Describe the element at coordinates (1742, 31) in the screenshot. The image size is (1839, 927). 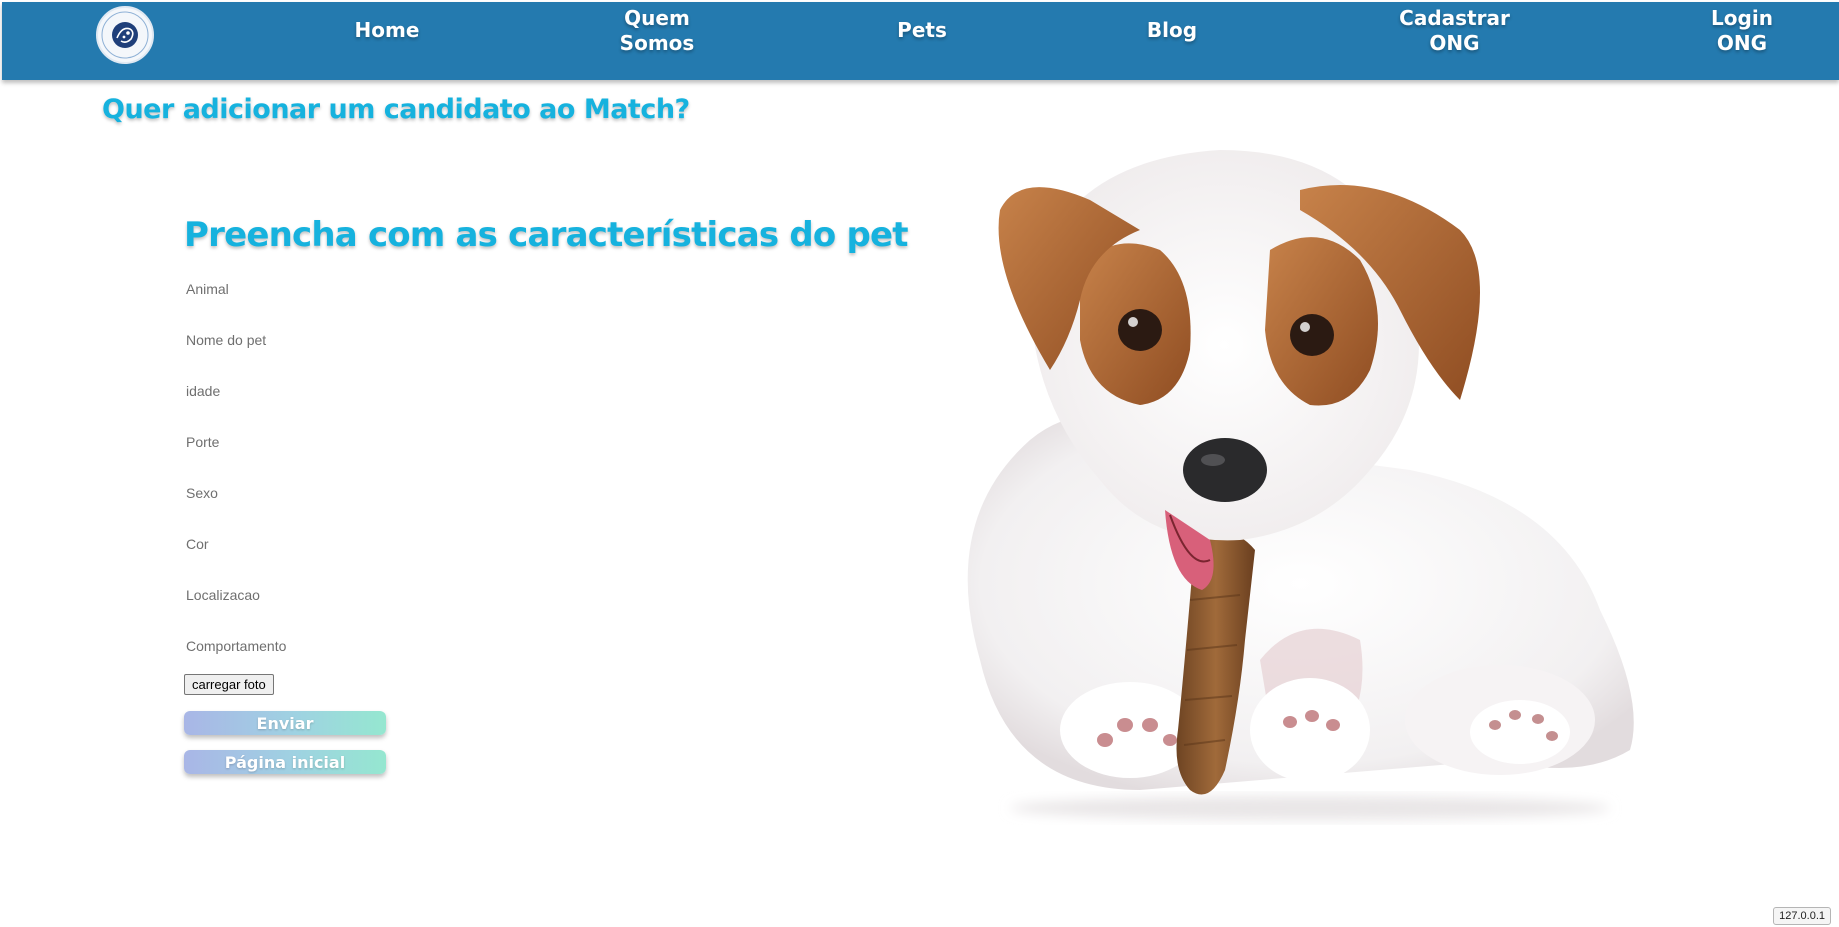
I see `nav-login-ong-link: Login ONG` at that location.